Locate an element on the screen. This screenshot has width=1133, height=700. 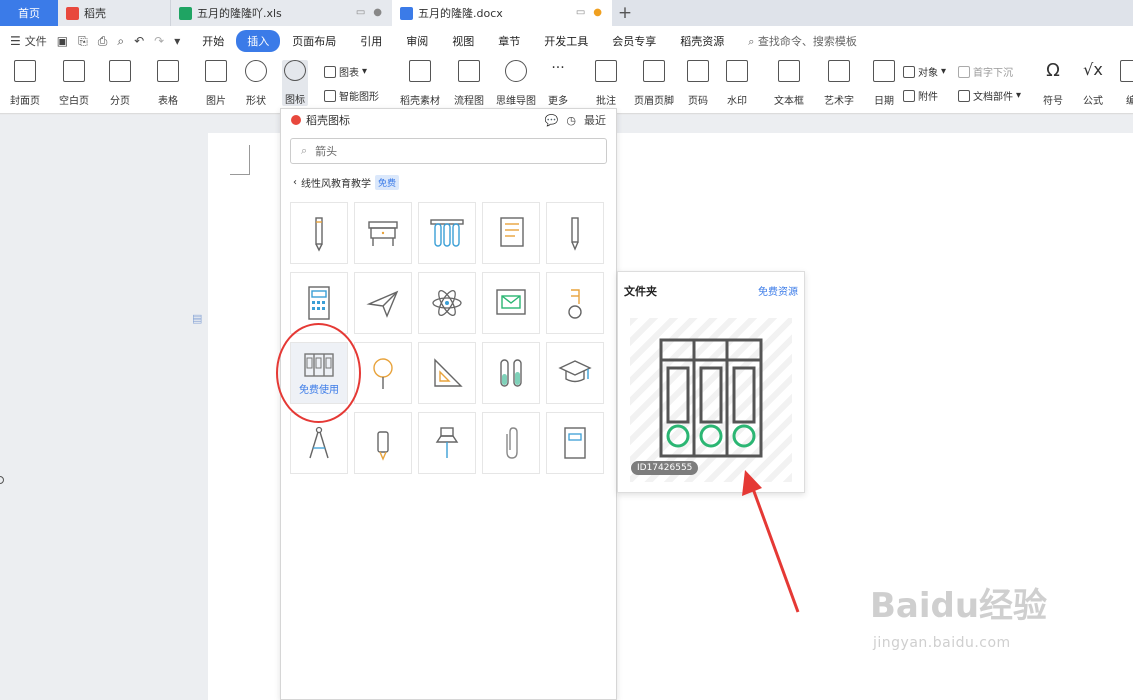
symbol-button: Ω 符号 is located at coordinates (1053, 83).